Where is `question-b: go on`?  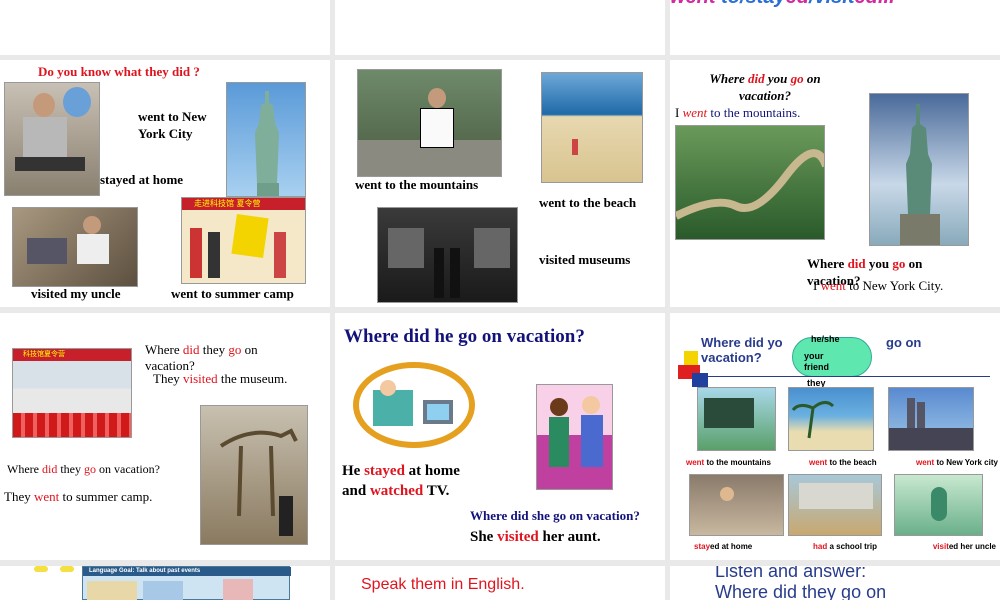 question-b: go on is located at coordinates (904, 342).